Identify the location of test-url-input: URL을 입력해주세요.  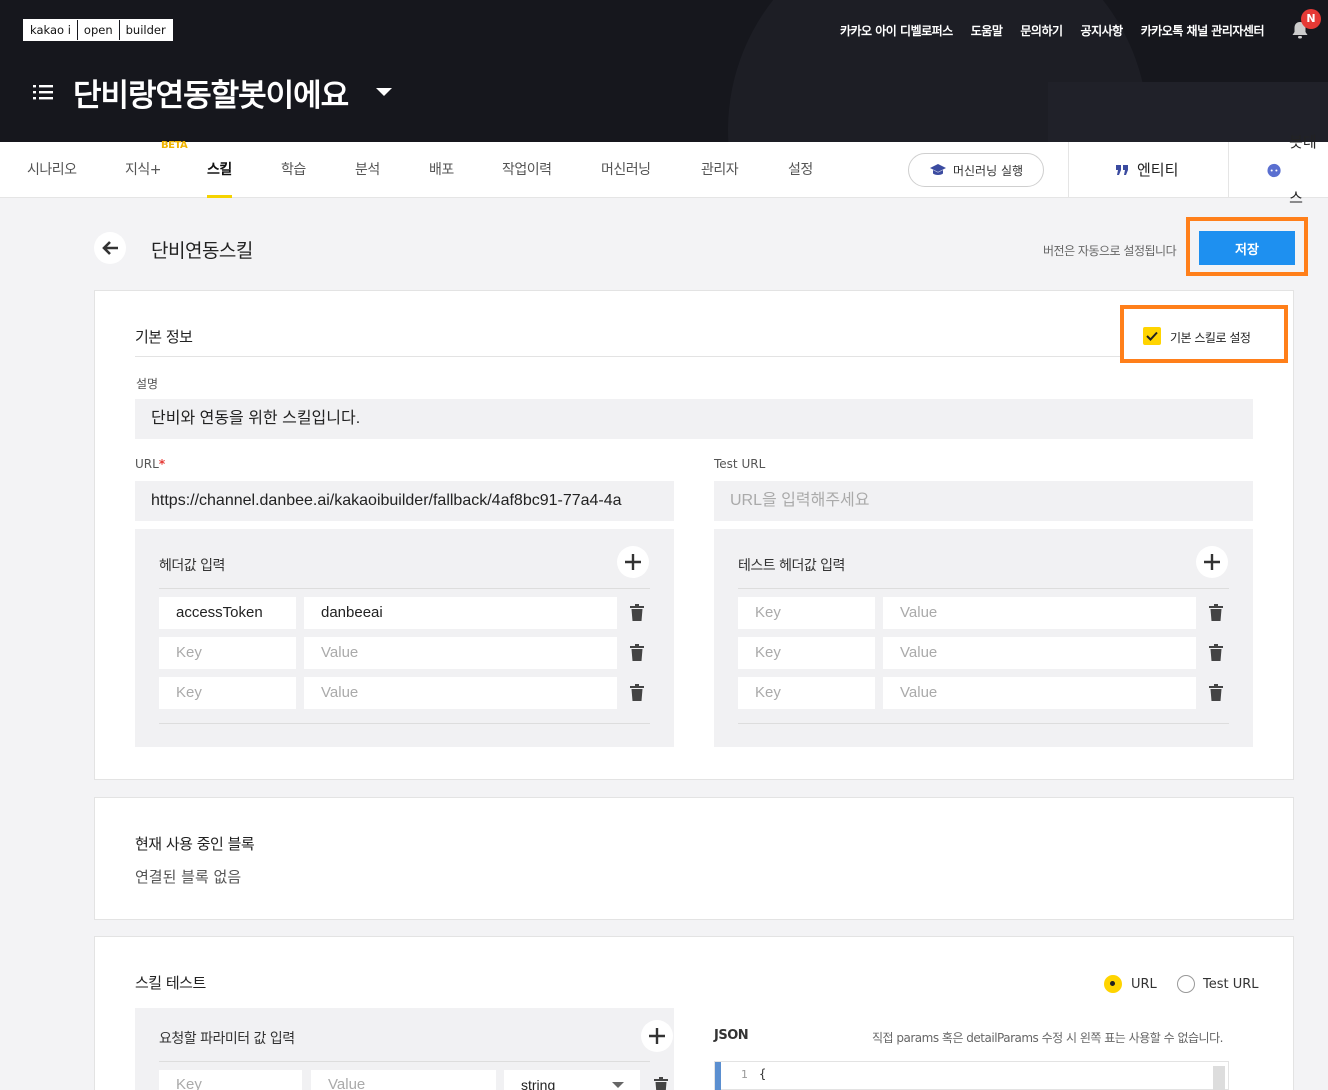
(983, 501).